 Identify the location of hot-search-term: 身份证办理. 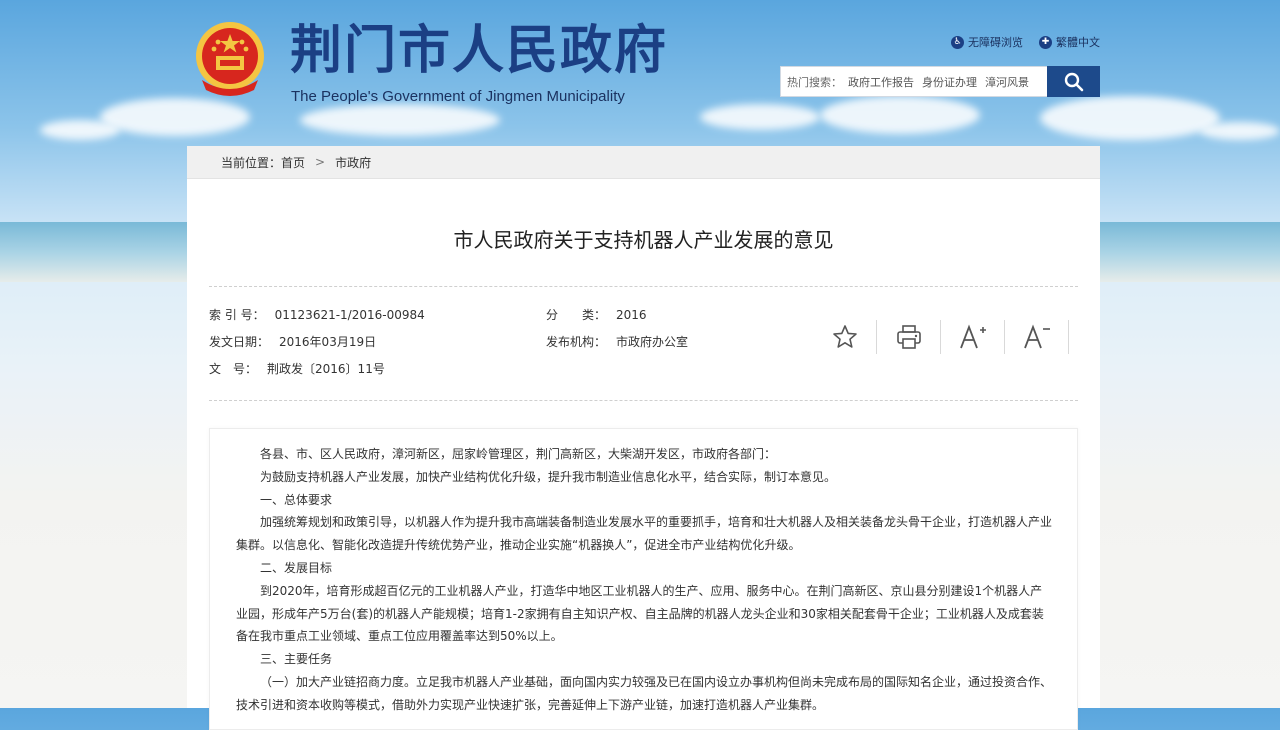
(949, 82).